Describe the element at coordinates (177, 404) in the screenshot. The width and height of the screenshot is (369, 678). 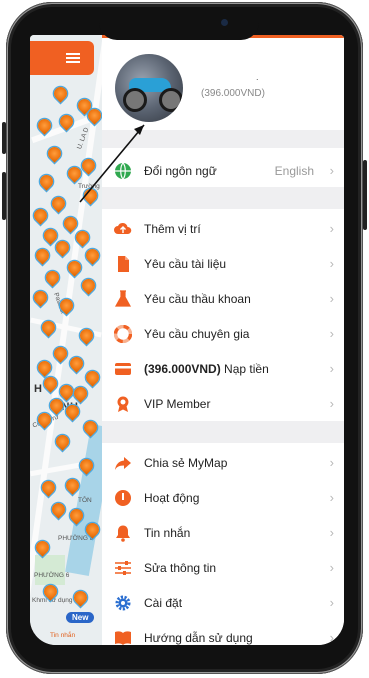
I see `menu-item-label: VIP Member` at that location.